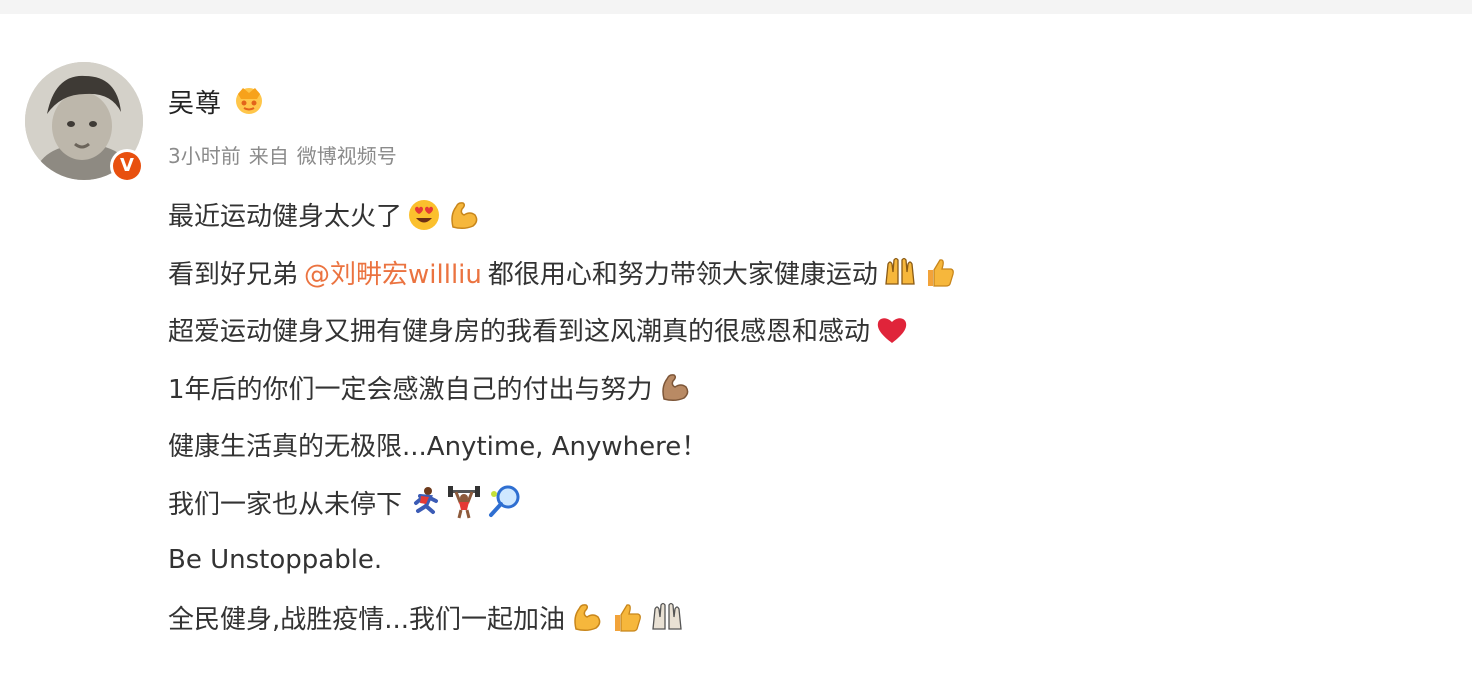 This screenshot has height=675, width=1472. What do you see at coordinates (204, 154) in the screenshot?
I see `post-time: 3小时前` at bounding box center [204, 154].